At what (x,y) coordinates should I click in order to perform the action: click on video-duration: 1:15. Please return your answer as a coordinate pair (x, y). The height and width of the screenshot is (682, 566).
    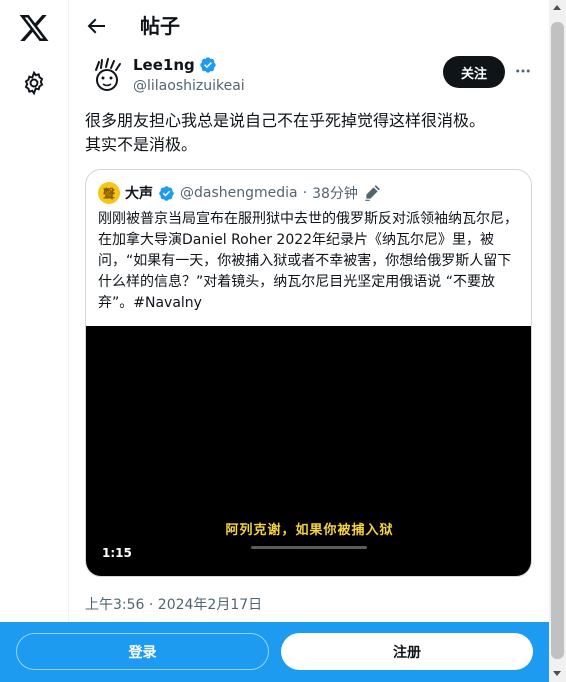
    Looking at the image, I should click on (117, 553).